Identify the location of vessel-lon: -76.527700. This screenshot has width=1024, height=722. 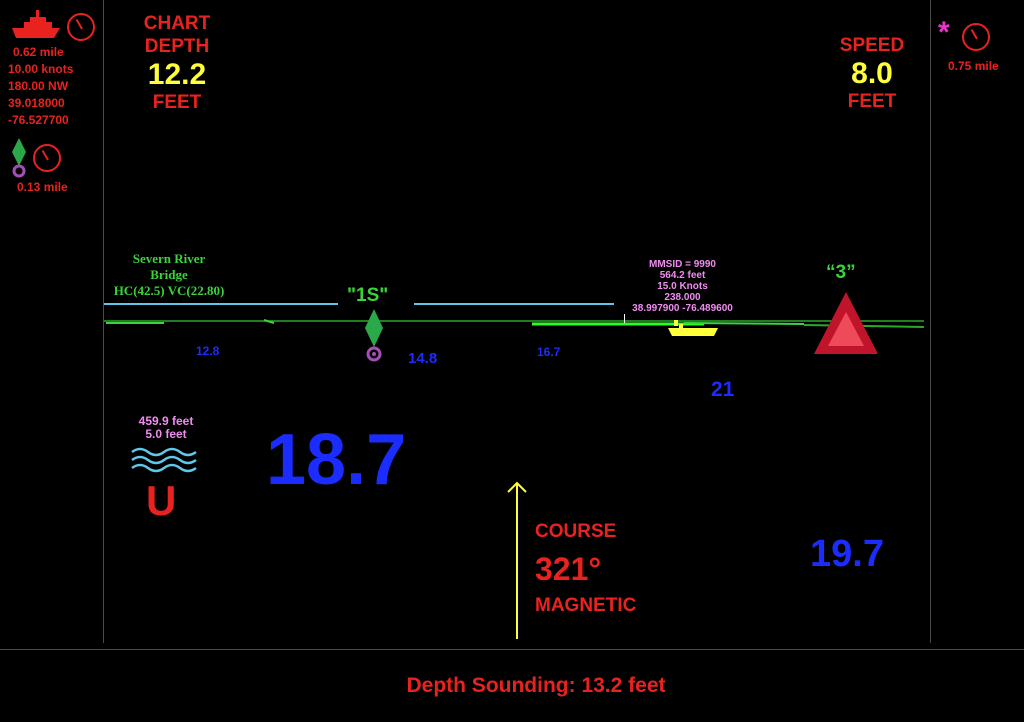
(38, 120).